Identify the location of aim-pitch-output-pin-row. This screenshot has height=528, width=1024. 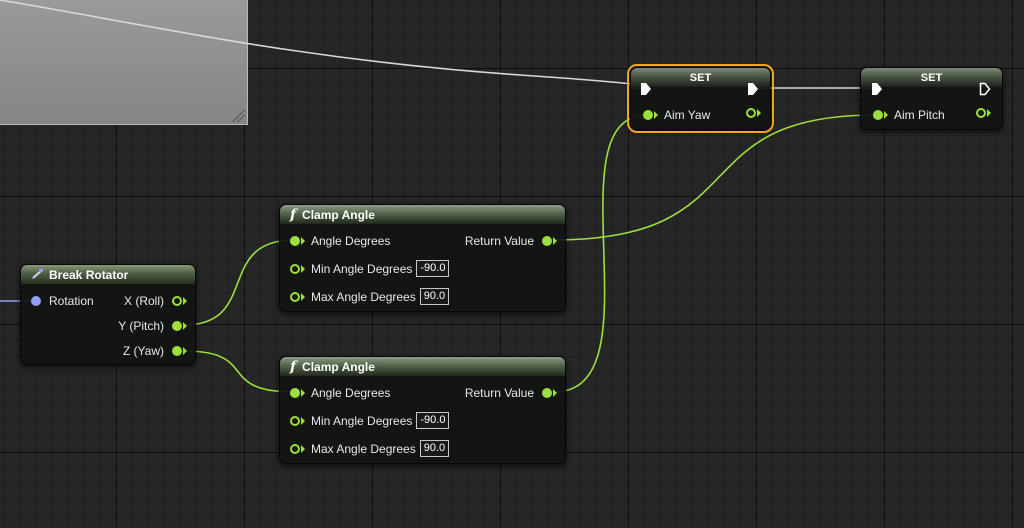
(983, 113).